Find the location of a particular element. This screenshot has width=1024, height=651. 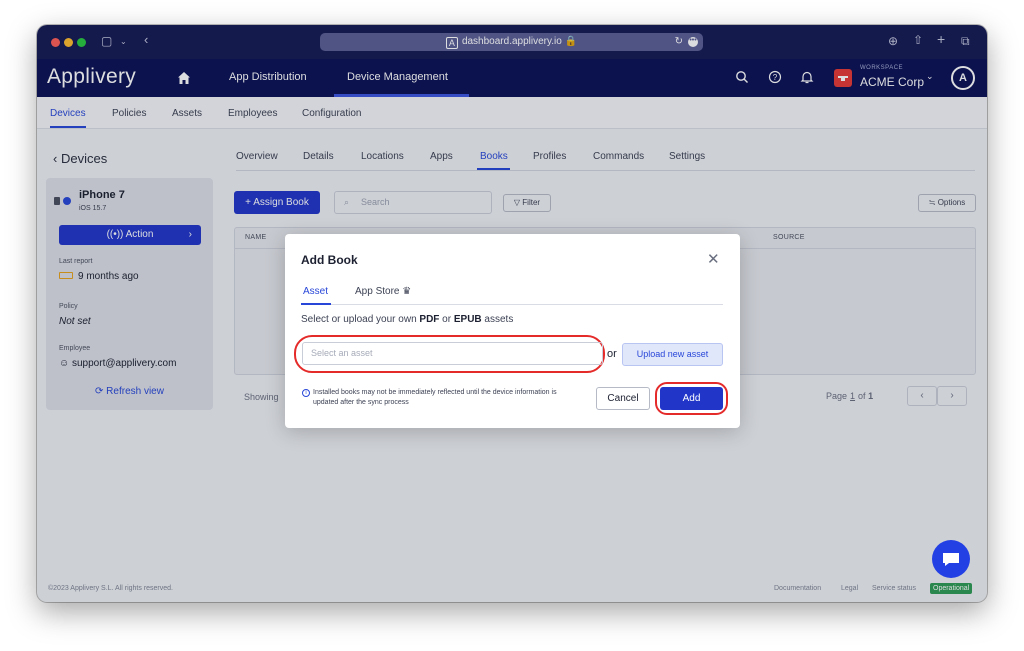

desc-pdf: PDF is located at coordinates (429, 319).